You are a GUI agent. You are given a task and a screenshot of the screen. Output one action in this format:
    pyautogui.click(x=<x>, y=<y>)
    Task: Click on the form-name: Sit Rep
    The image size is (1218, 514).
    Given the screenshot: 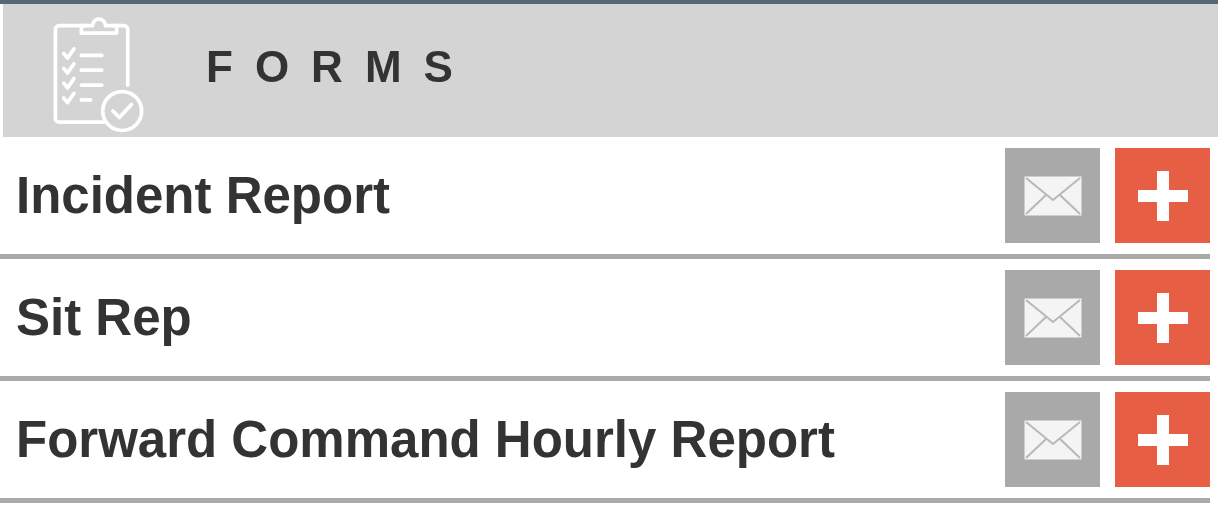 What is the action you would take?
    pyautogui.click(x=503, y=317)
    